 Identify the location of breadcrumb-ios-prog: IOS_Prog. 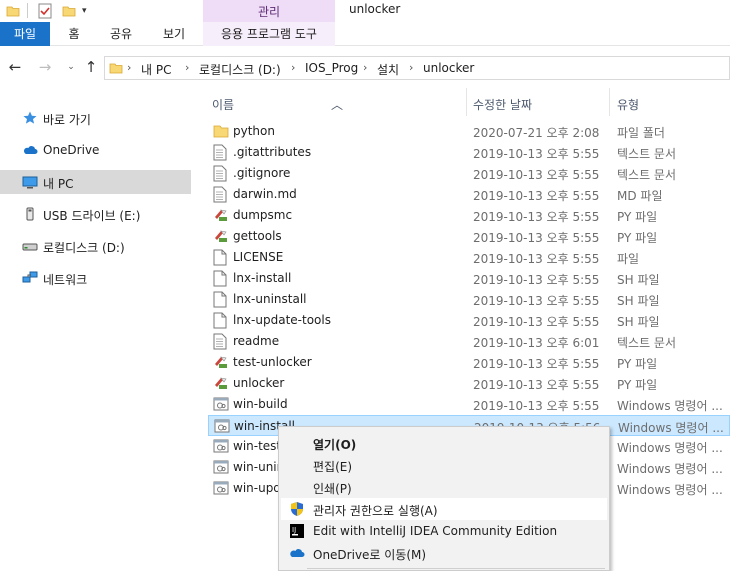
(331, 68).